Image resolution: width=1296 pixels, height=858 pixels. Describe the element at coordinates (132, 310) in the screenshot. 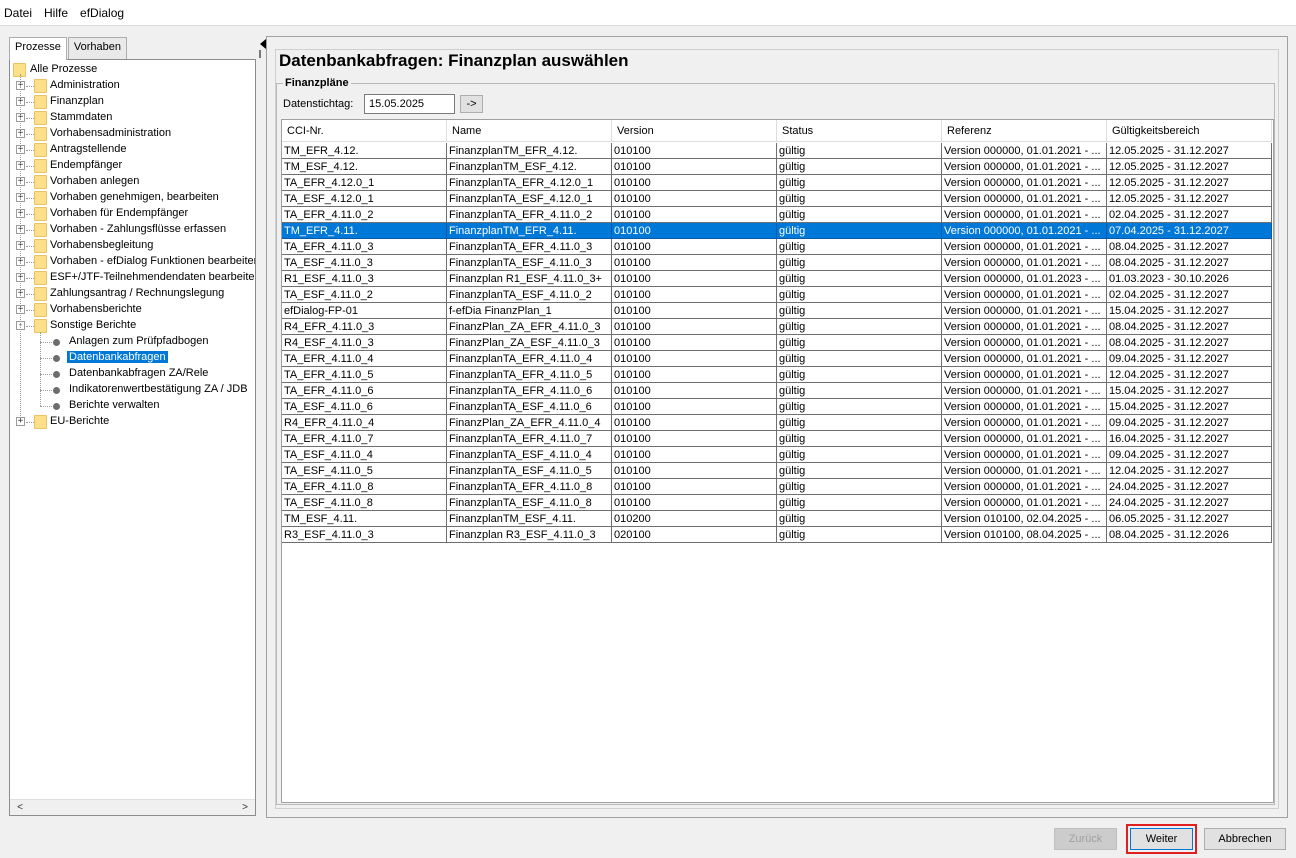

I see `tree-item: + Vorhabensberichte` at that location.